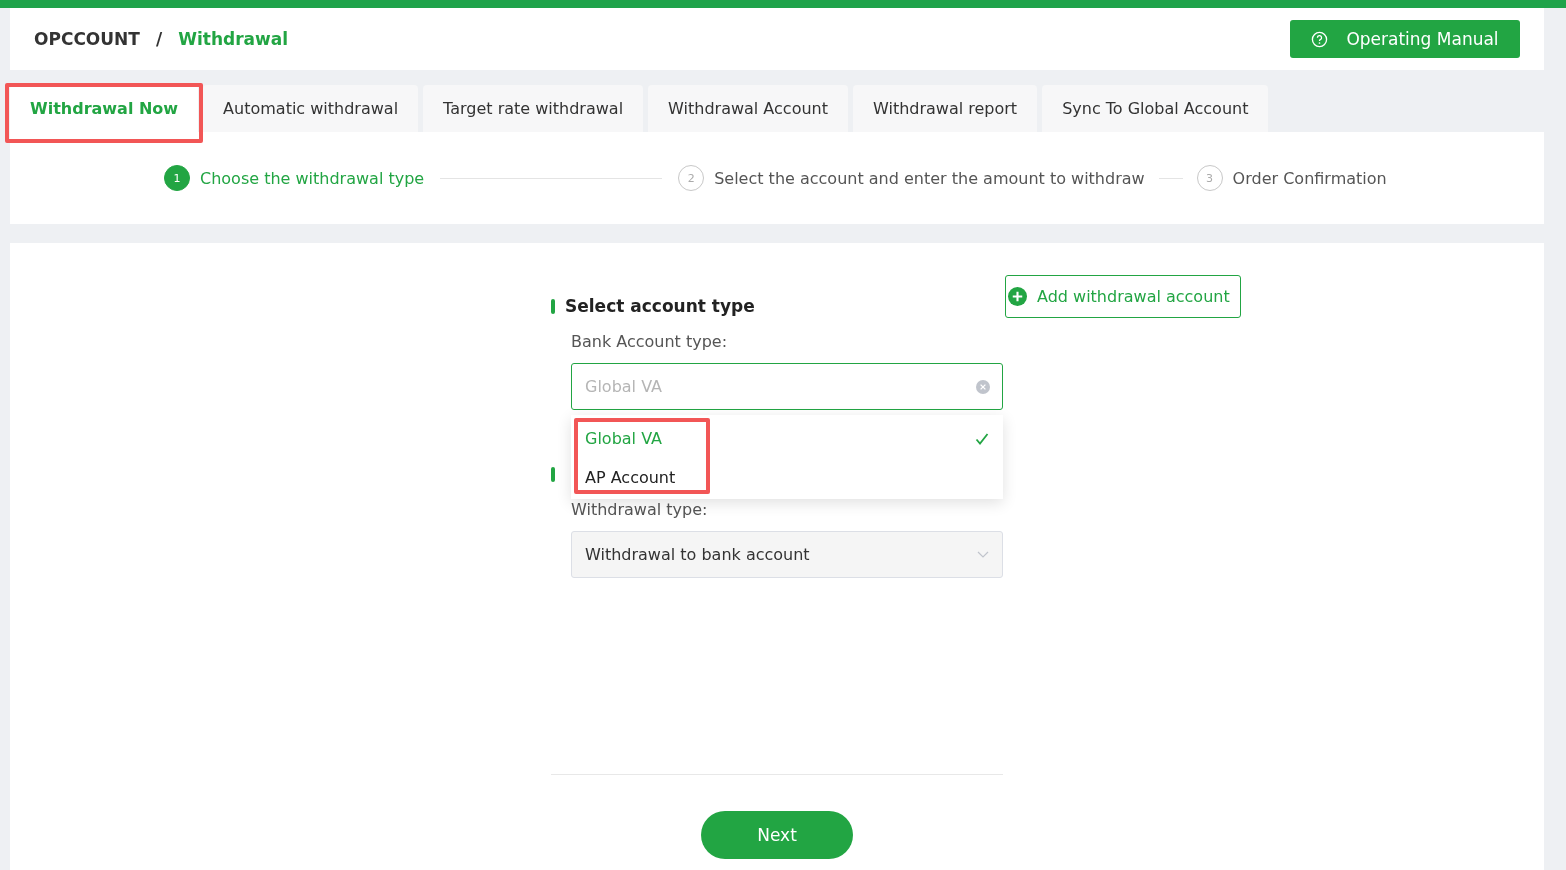  I want to click on field-label: Bank Account type:, so click(650, 341).